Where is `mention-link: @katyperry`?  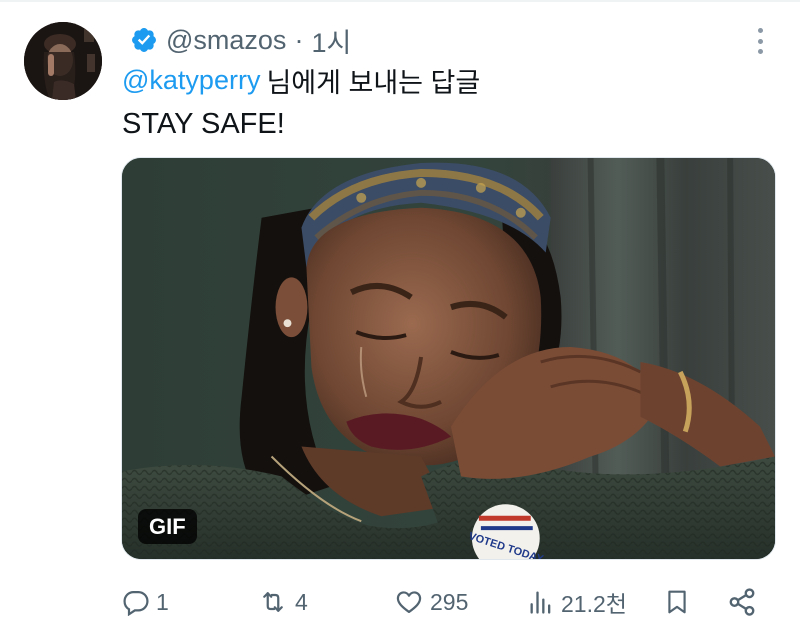
mention-link: @katyperry is located at coordinates (191, 80).